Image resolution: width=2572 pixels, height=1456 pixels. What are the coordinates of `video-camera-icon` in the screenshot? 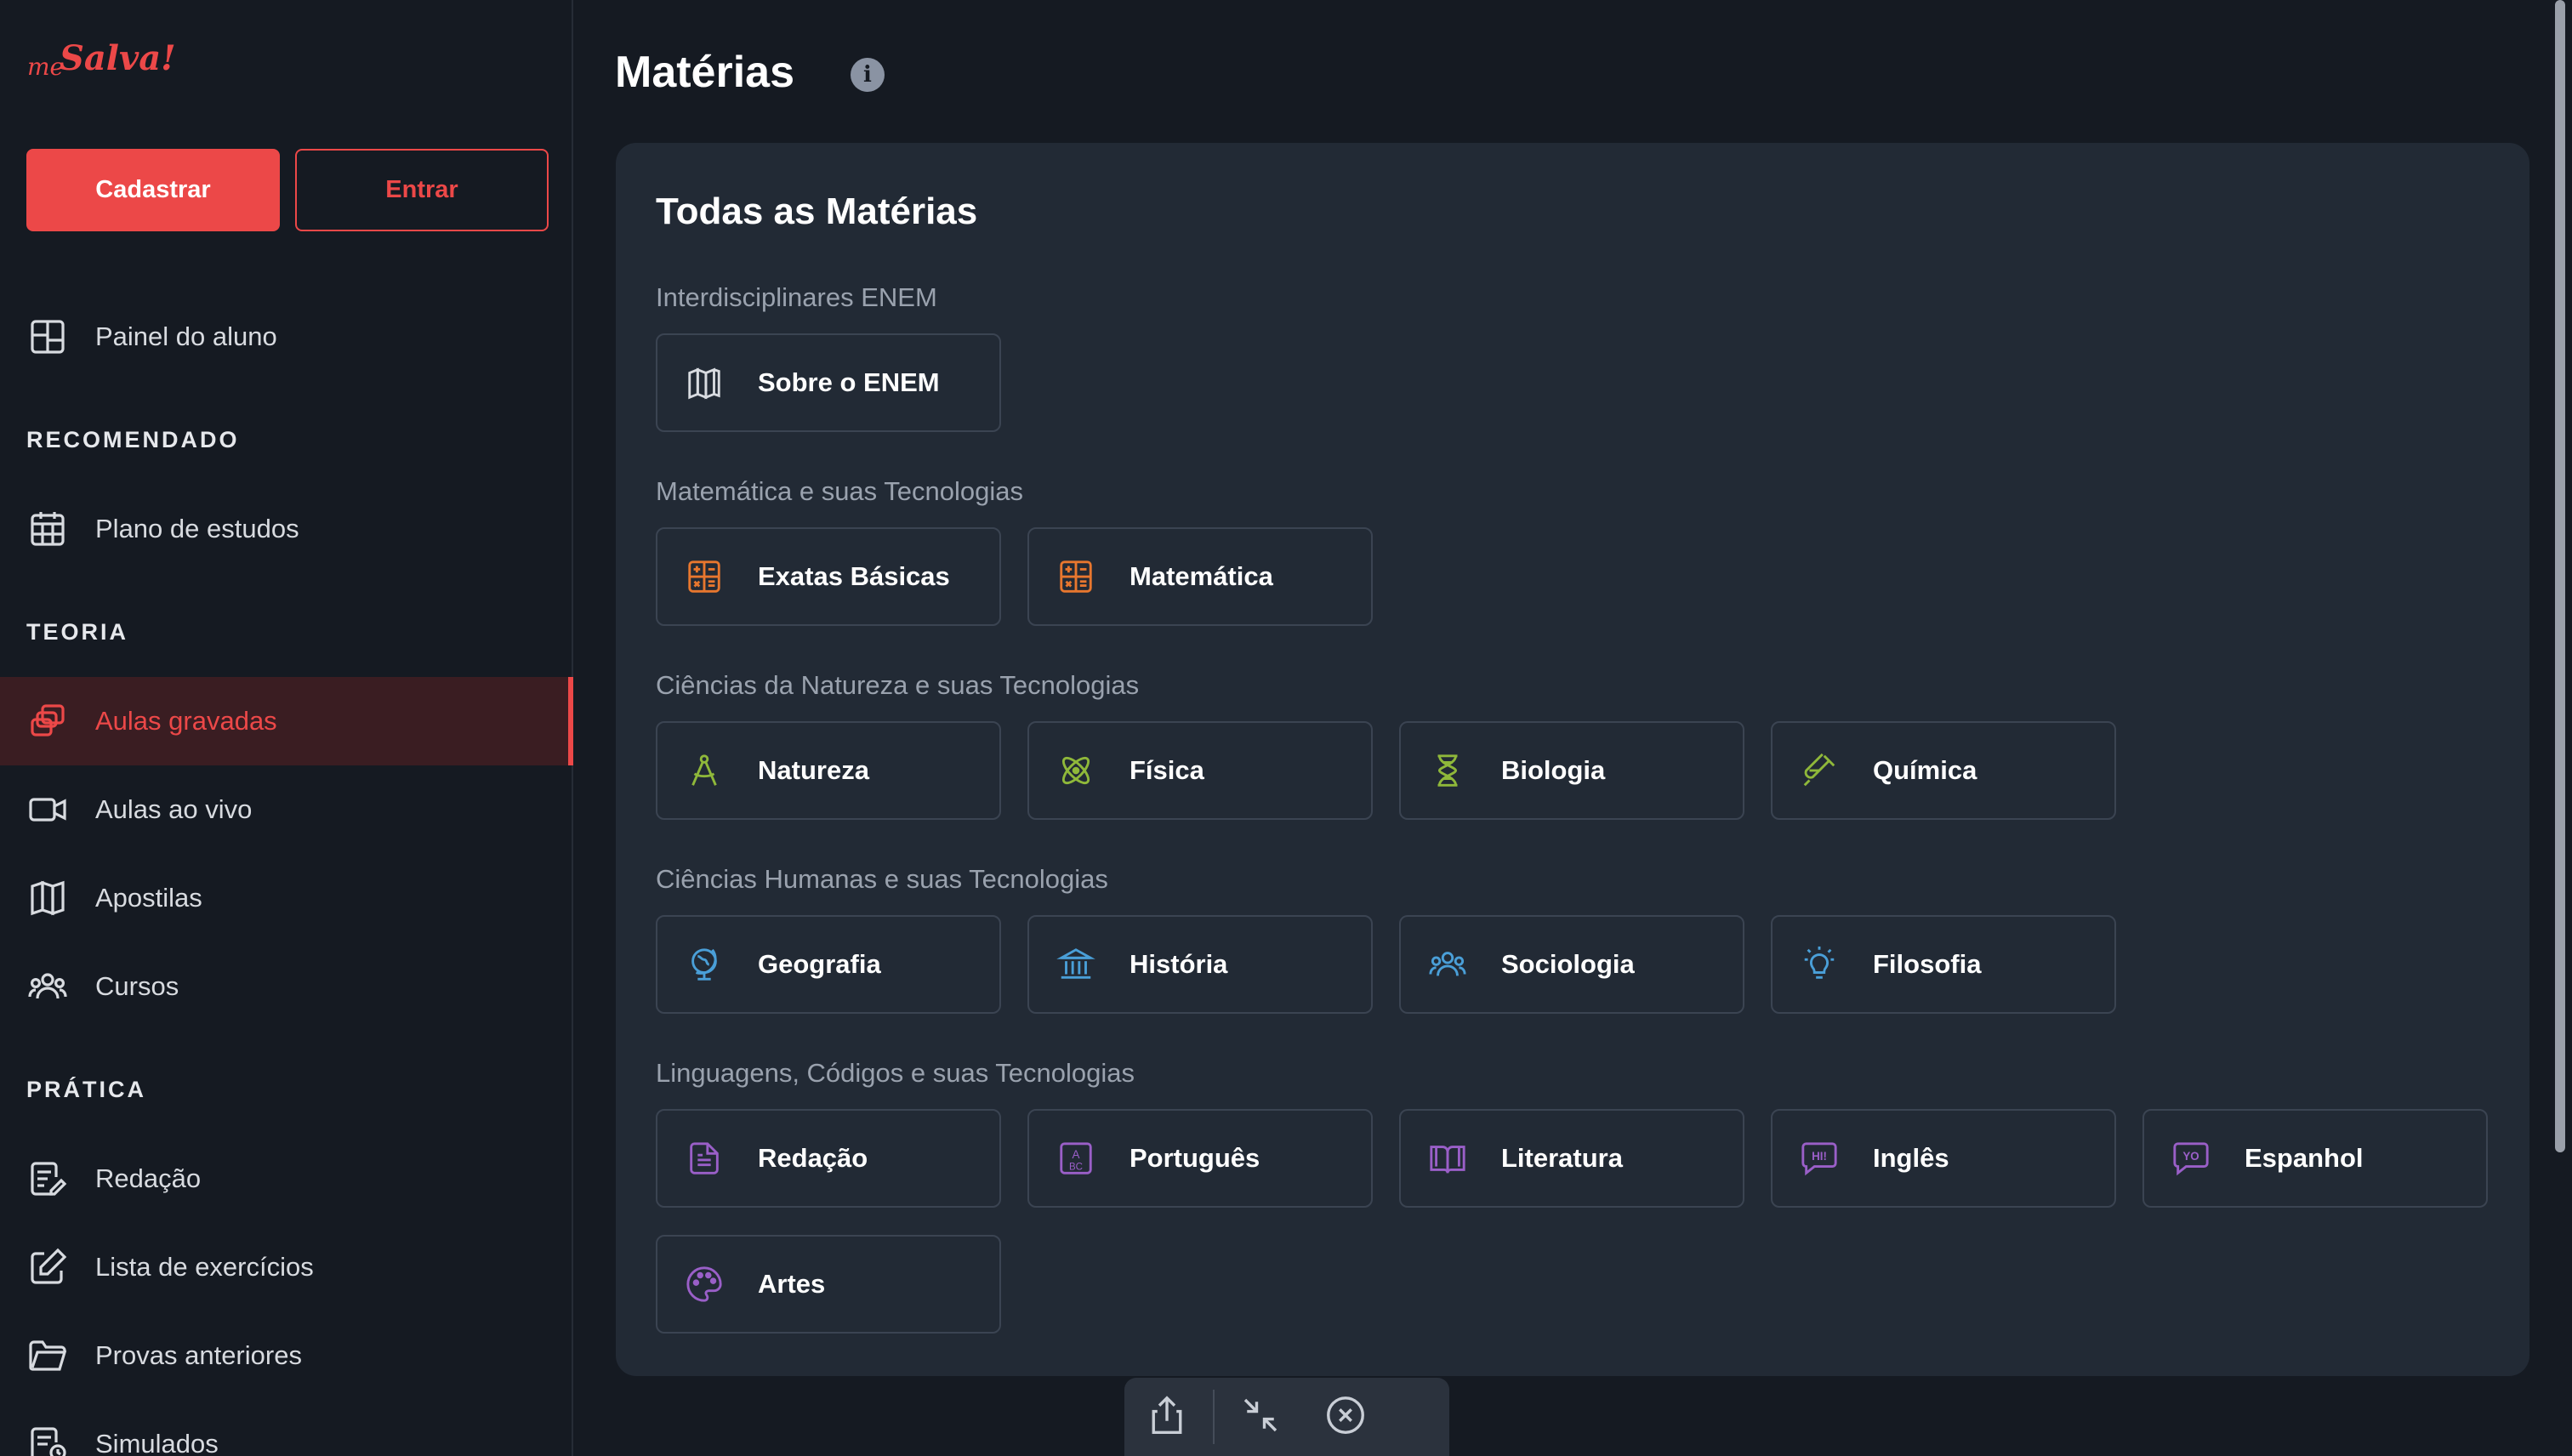 It's located at (48, 809).